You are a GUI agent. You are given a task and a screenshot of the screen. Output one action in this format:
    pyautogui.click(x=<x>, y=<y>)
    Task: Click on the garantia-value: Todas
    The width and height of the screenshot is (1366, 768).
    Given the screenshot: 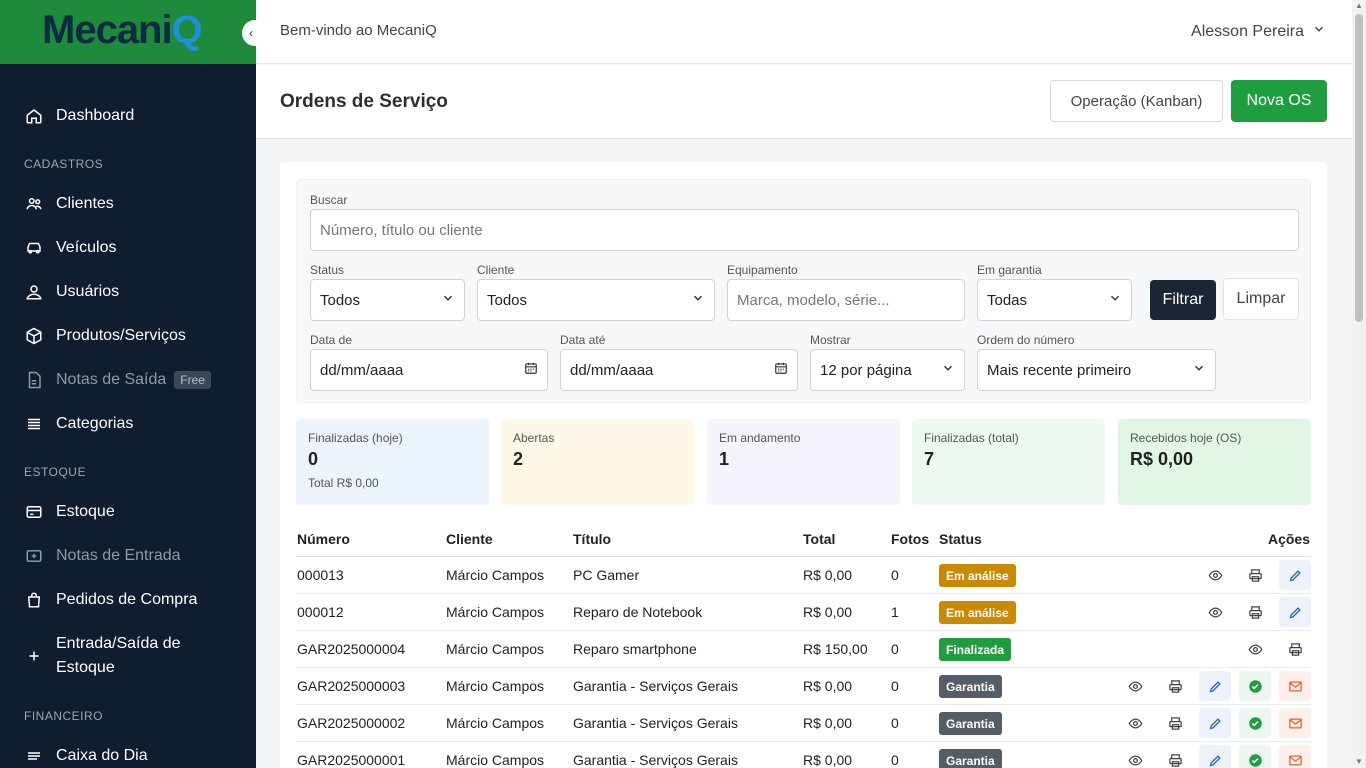 What is the action you would take?
    pyautogui.click(x=1007, y=300)
    